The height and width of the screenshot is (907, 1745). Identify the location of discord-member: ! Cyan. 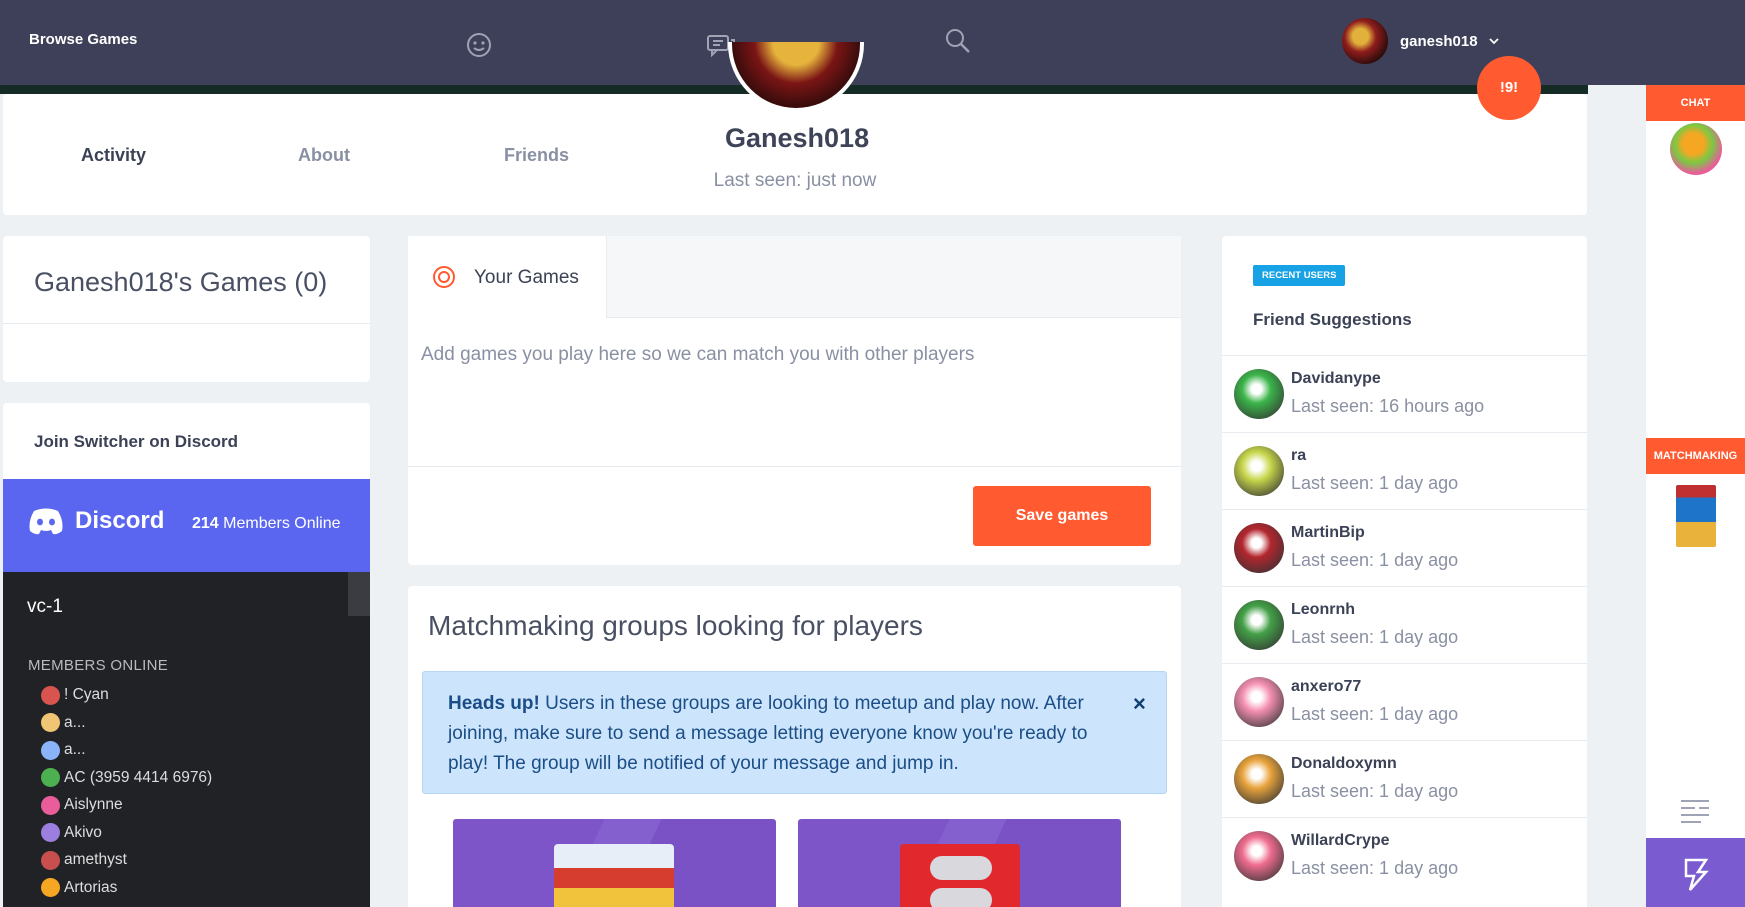
(75, 695).